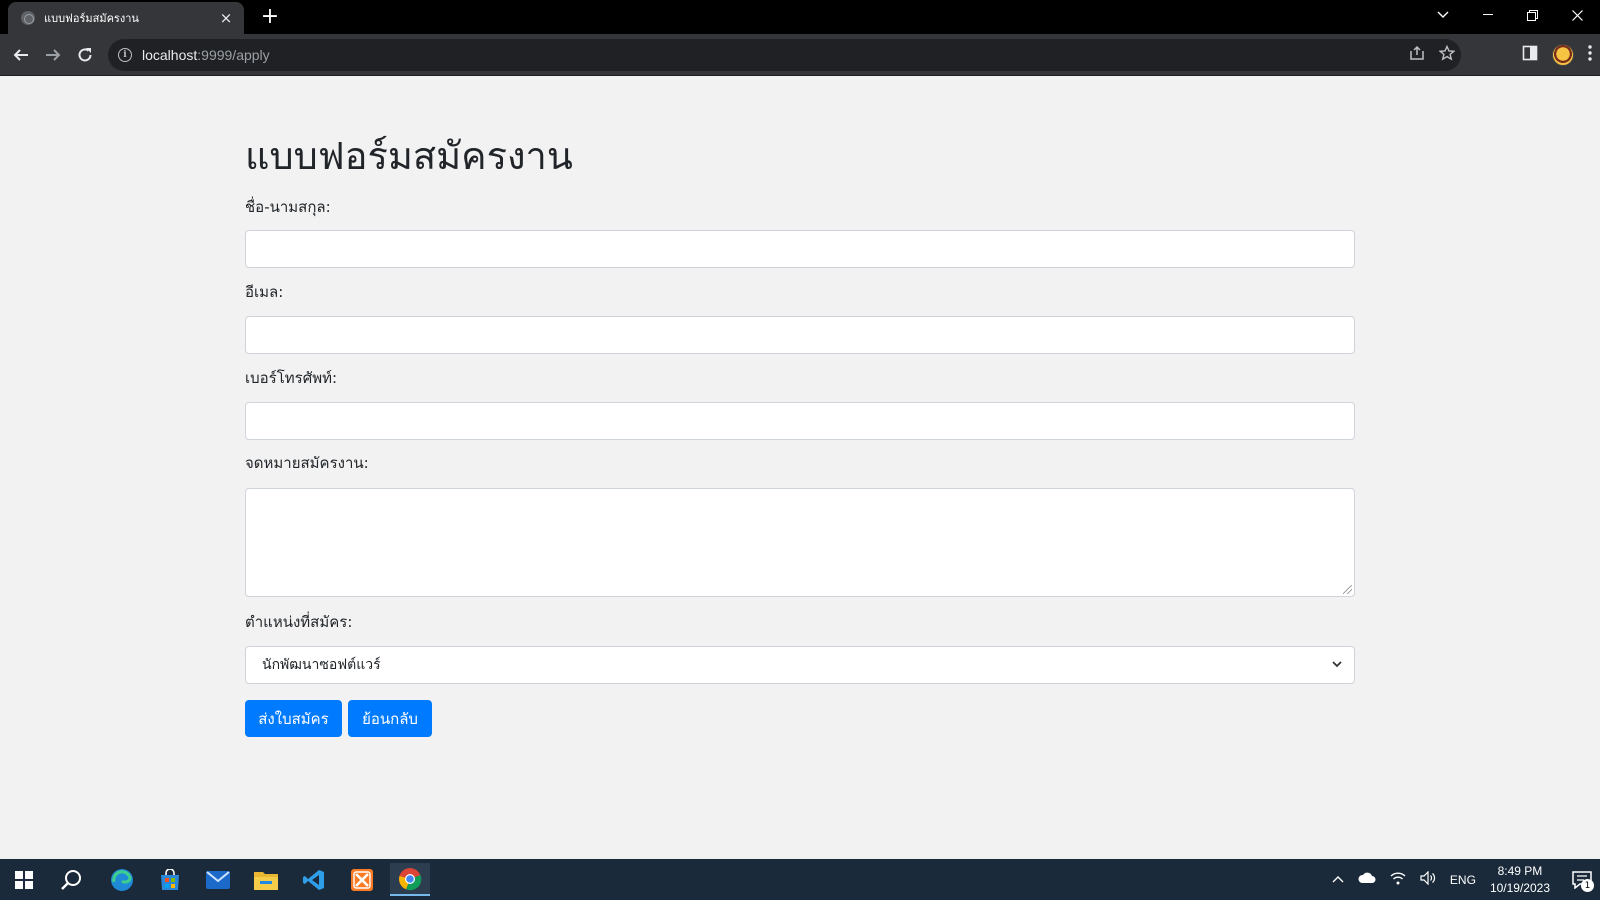 This screenshot has width=1600, height=900. Describe the element at coordinates (800, 879) in the screenshot. I see `taskbar: ENG 8:49 PM 10/19/2023 1` at that location.